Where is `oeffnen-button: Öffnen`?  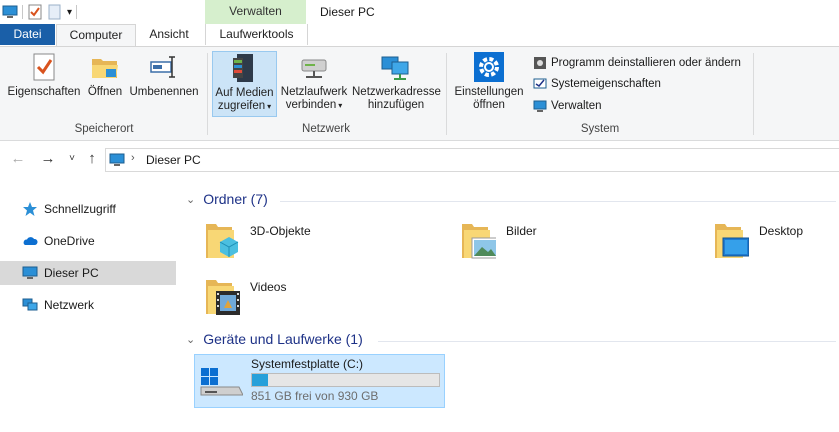 oeffnen-button: Öffnen is located at coordinates (105, 75).